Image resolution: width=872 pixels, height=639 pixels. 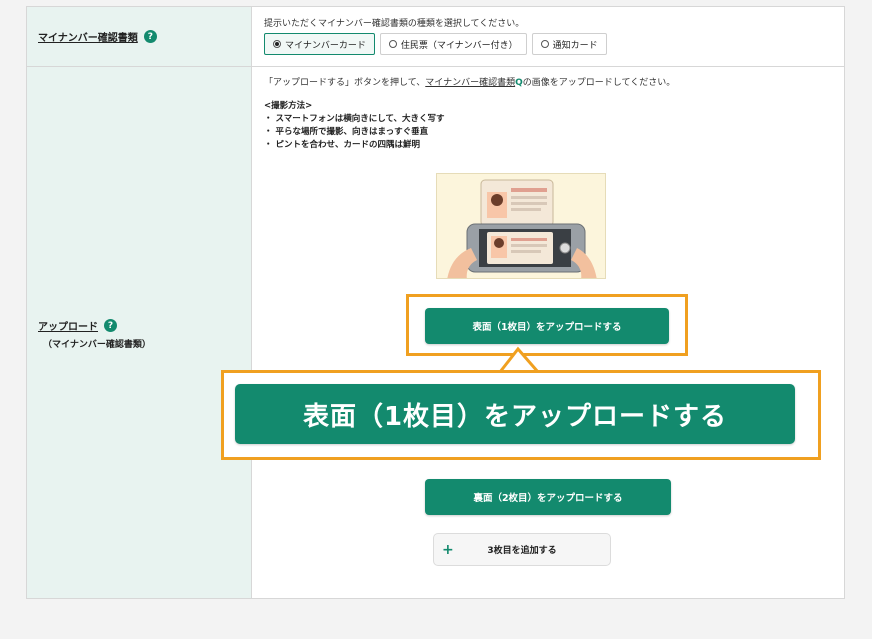 What do you see at coordinates (519, 359) in the screenshot?
I see `callout-pointer` at bounding box center [519, 359].